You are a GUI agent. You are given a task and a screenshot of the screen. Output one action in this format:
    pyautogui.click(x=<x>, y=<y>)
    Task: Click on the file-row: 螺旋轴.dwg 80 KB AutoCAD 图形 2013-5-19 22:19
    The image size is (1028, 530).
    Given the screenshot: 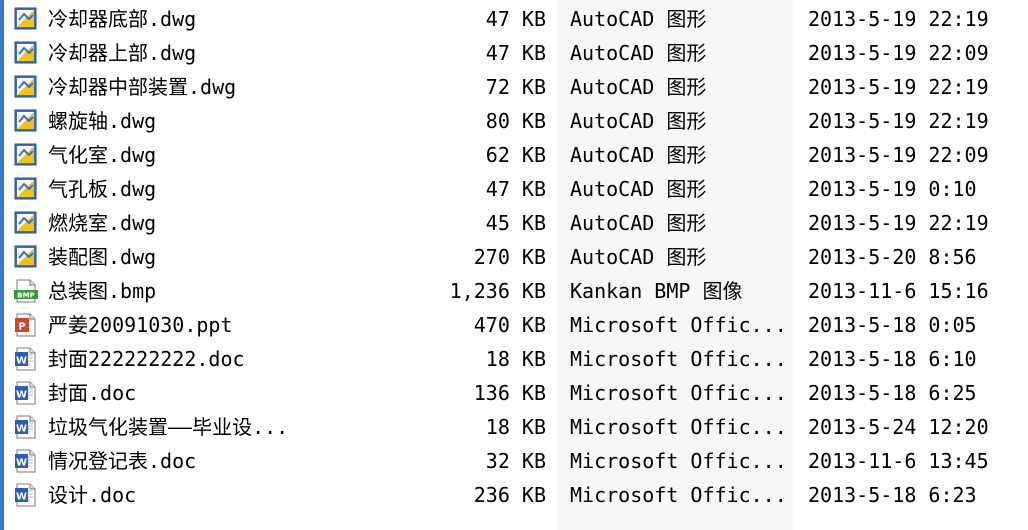 What is the action you would take?
    pyautogui.click(x=514, y=121)
    